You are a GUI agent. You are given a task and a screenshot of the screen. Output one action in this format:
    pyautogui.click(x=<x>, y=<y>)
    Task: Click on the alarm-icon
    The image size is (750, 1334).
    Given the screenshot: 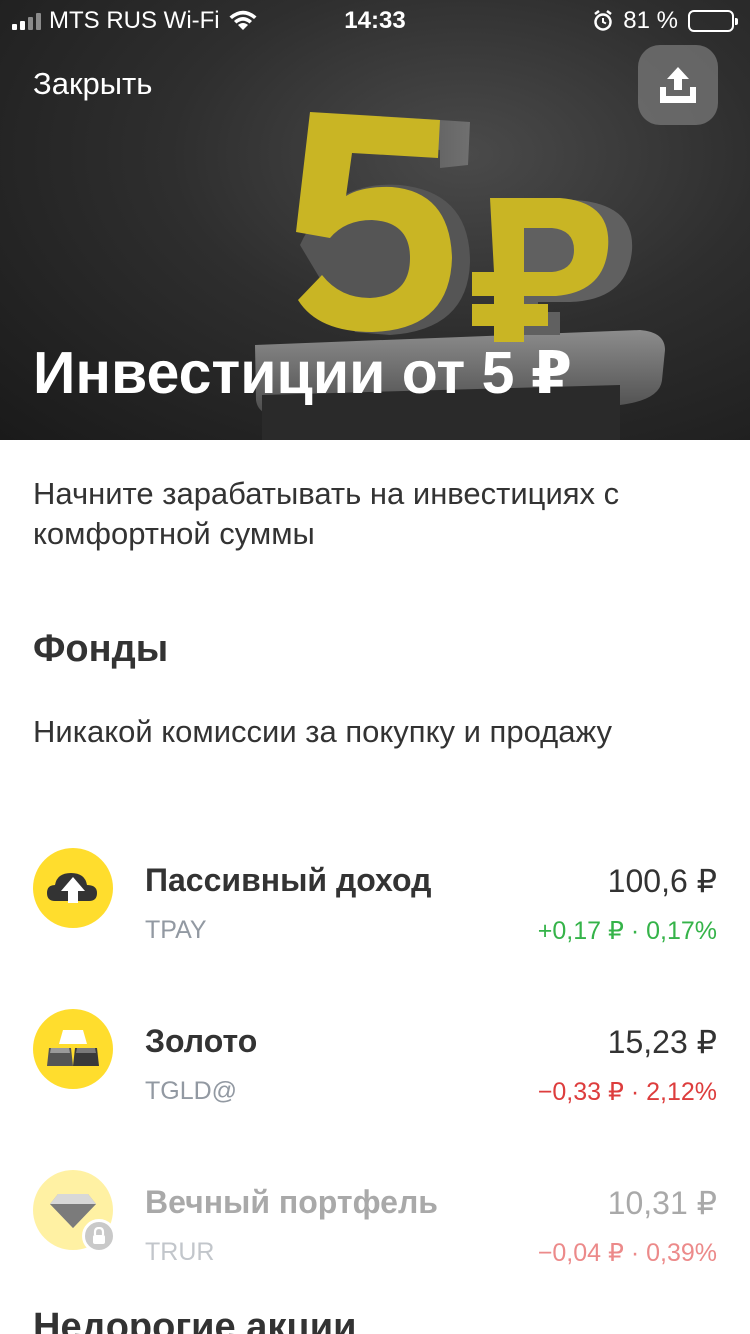 What is the action you would take?
    pyautogui.click(x=603, y=20)
    